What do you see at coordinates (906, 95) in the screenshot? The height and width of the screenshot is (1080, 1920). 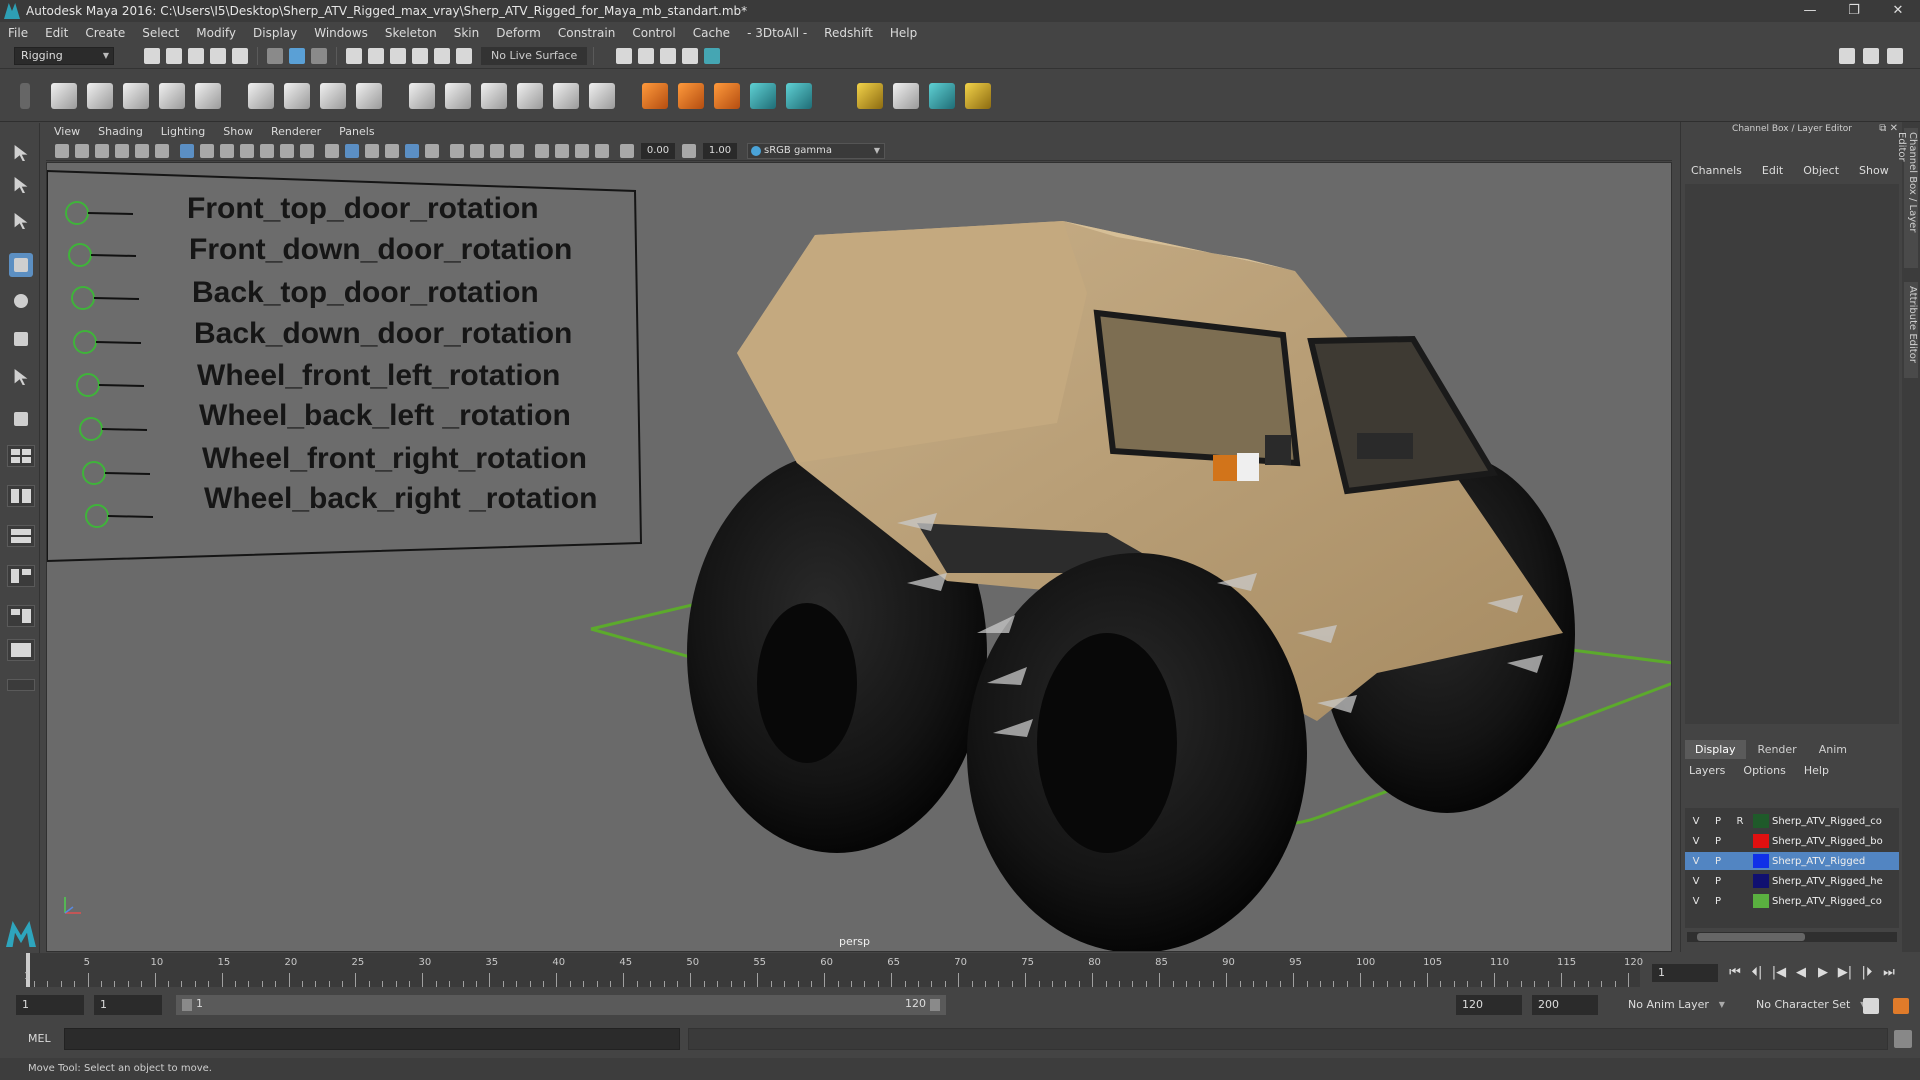 I see `mirror-weights-icon` at bounding box center [906, 95].